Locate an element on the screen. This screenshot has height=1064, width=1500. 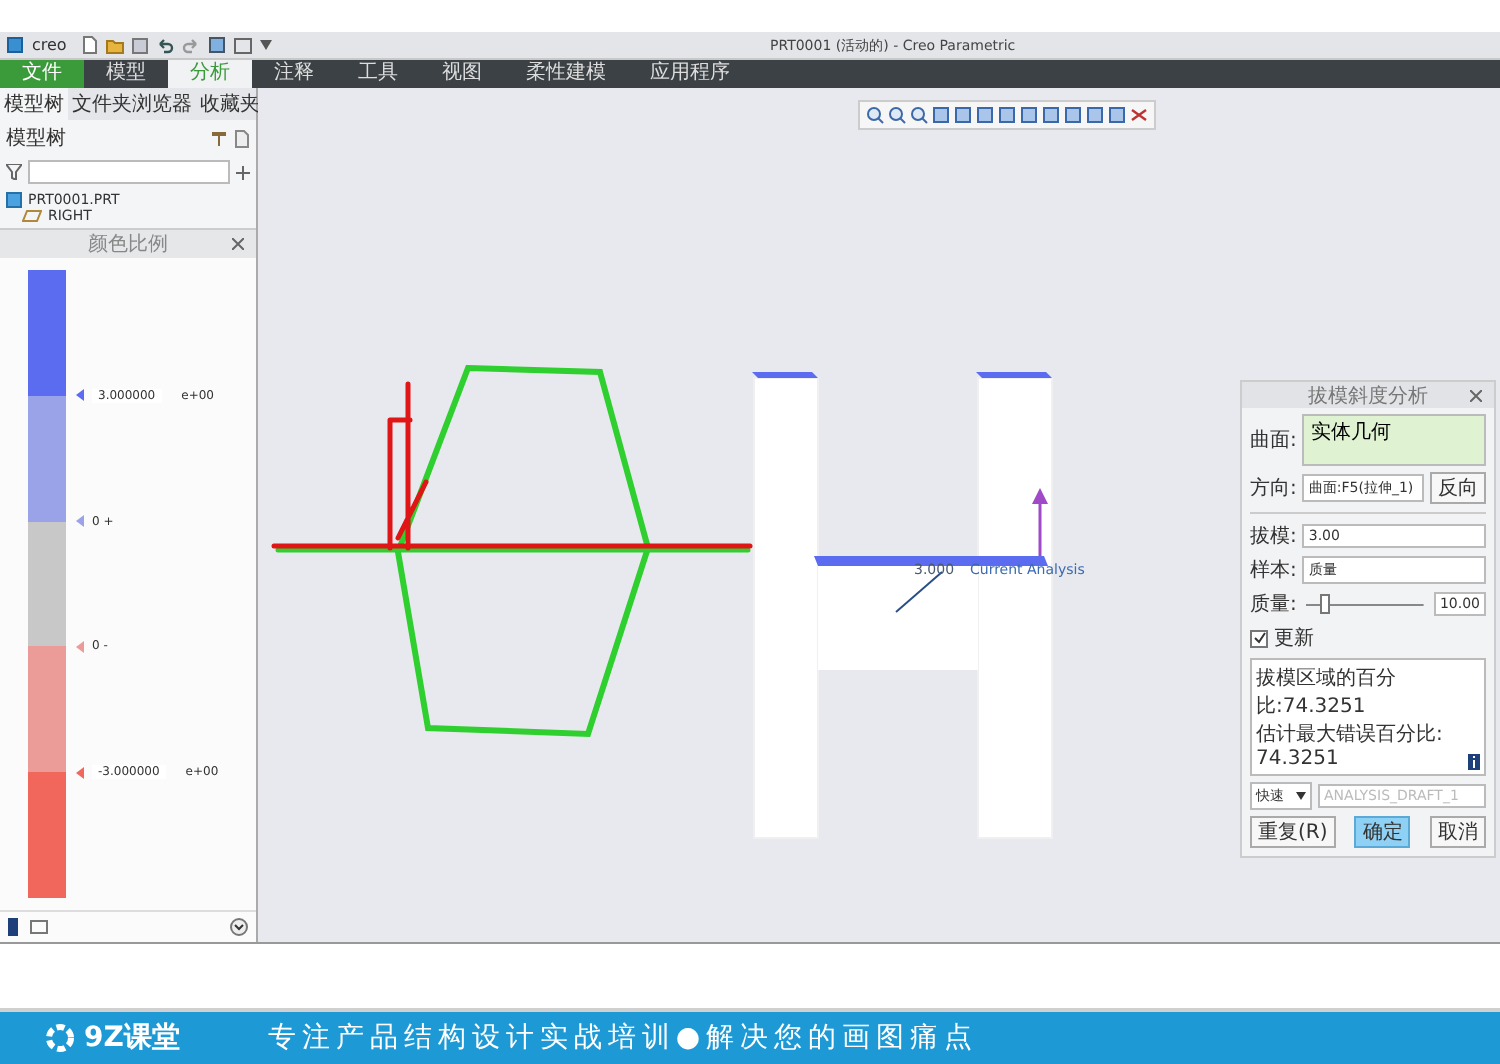
navigator-tab: 模型树 is located at coordinates (34, 104).